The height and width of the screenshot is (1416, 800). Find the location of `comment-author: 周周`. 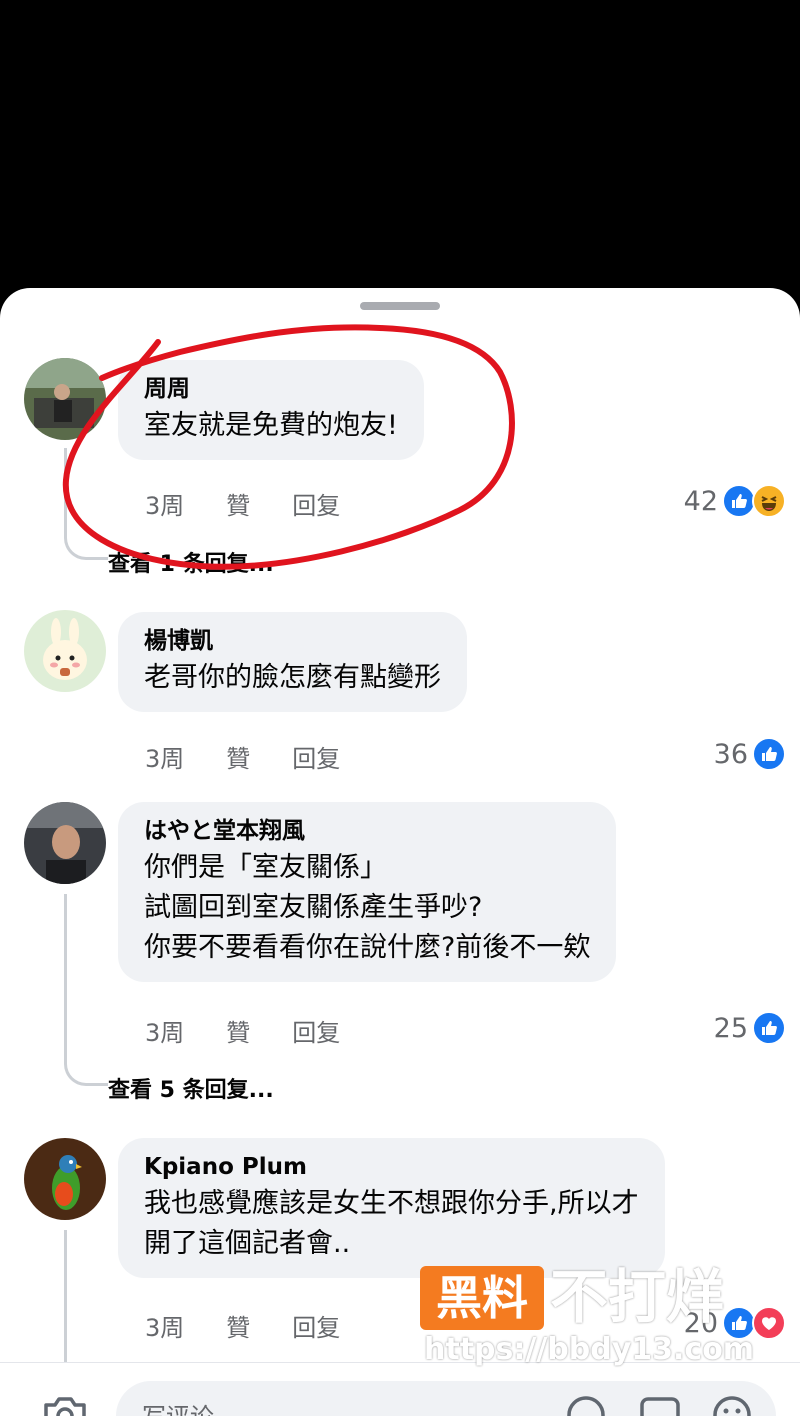

comment-author: 周周 is located at coordinates (271, 389).